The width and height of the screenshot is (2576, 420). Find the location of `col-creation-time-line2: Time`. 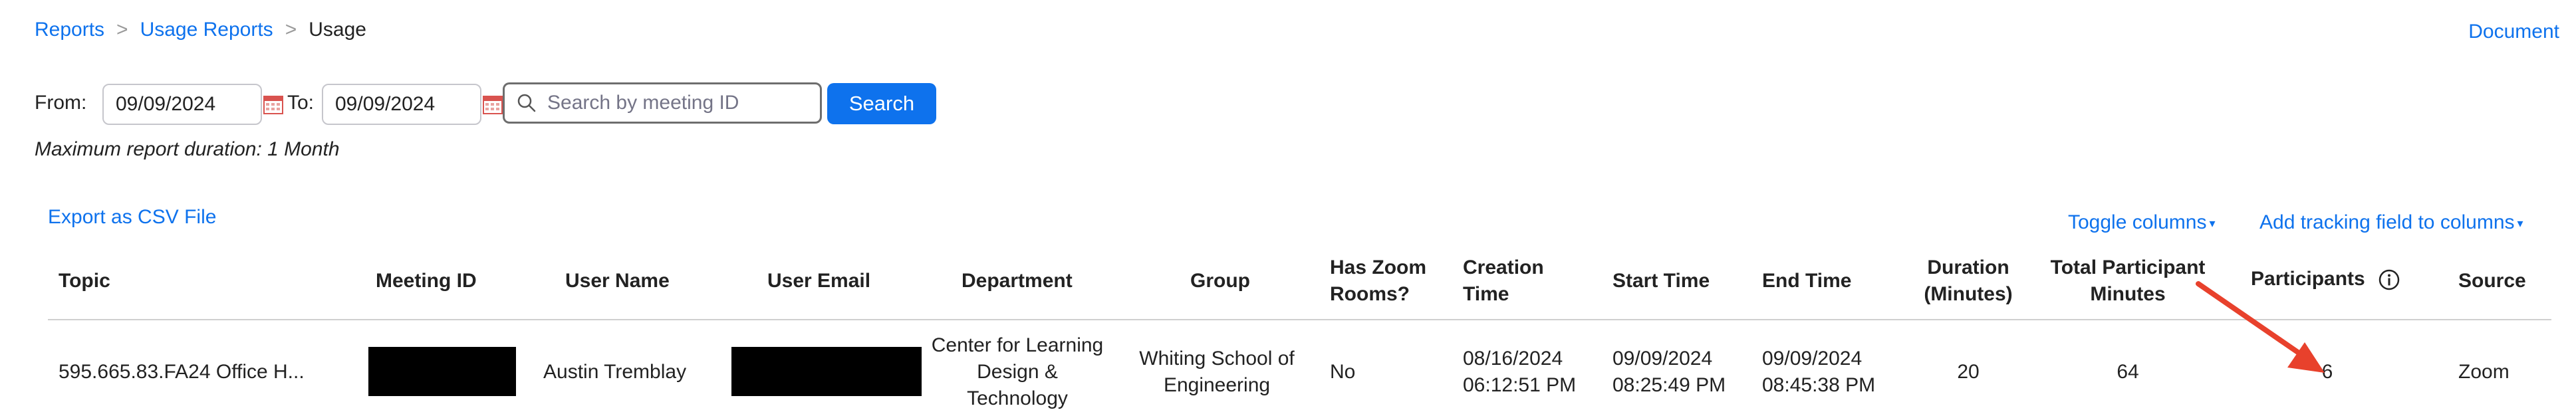

col-creation-time-line2: Time is located at coordinates (1486, 294).